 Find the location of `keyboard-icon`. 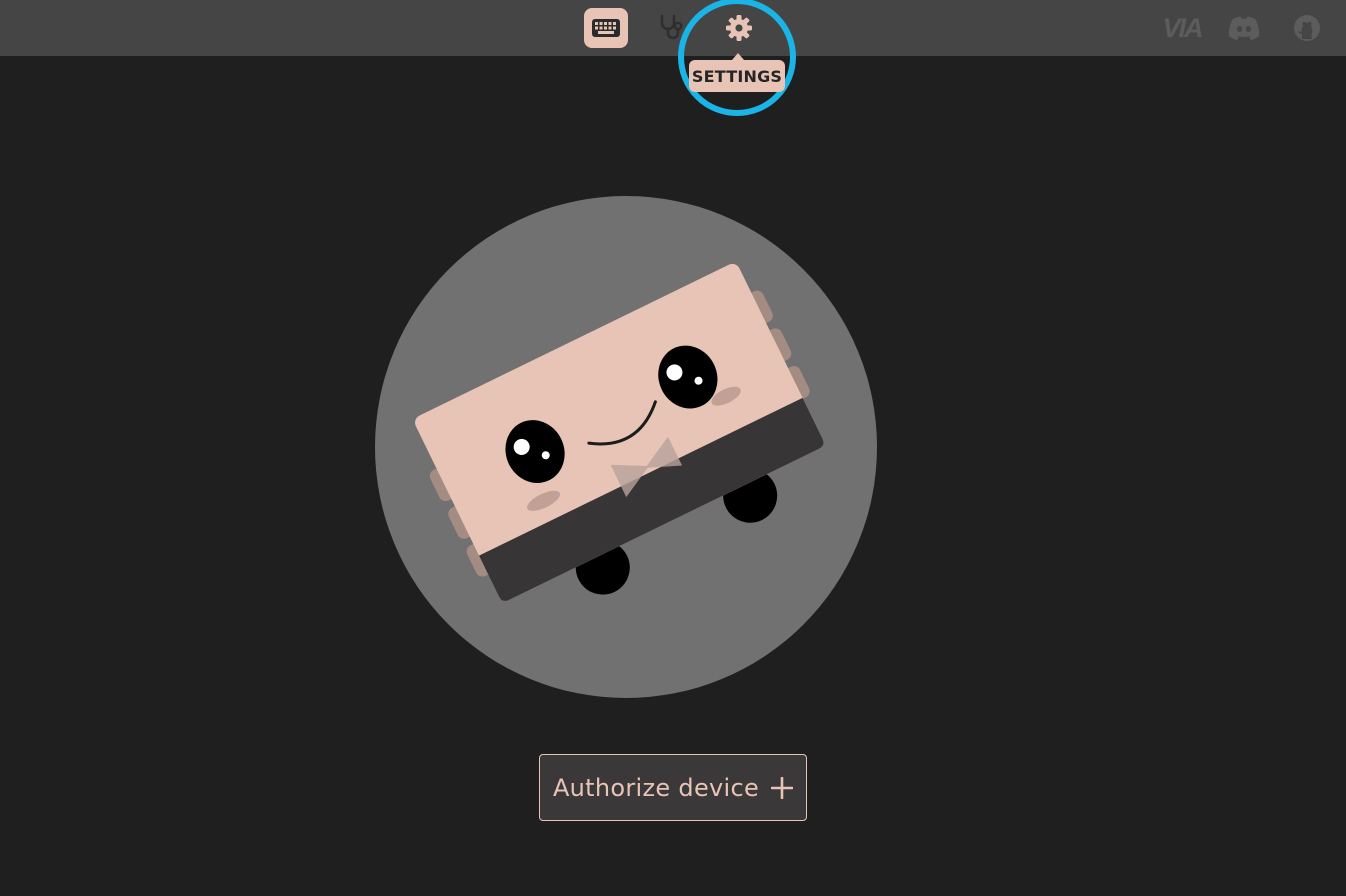

keyboard-icon is located at coordinates (606, 28).